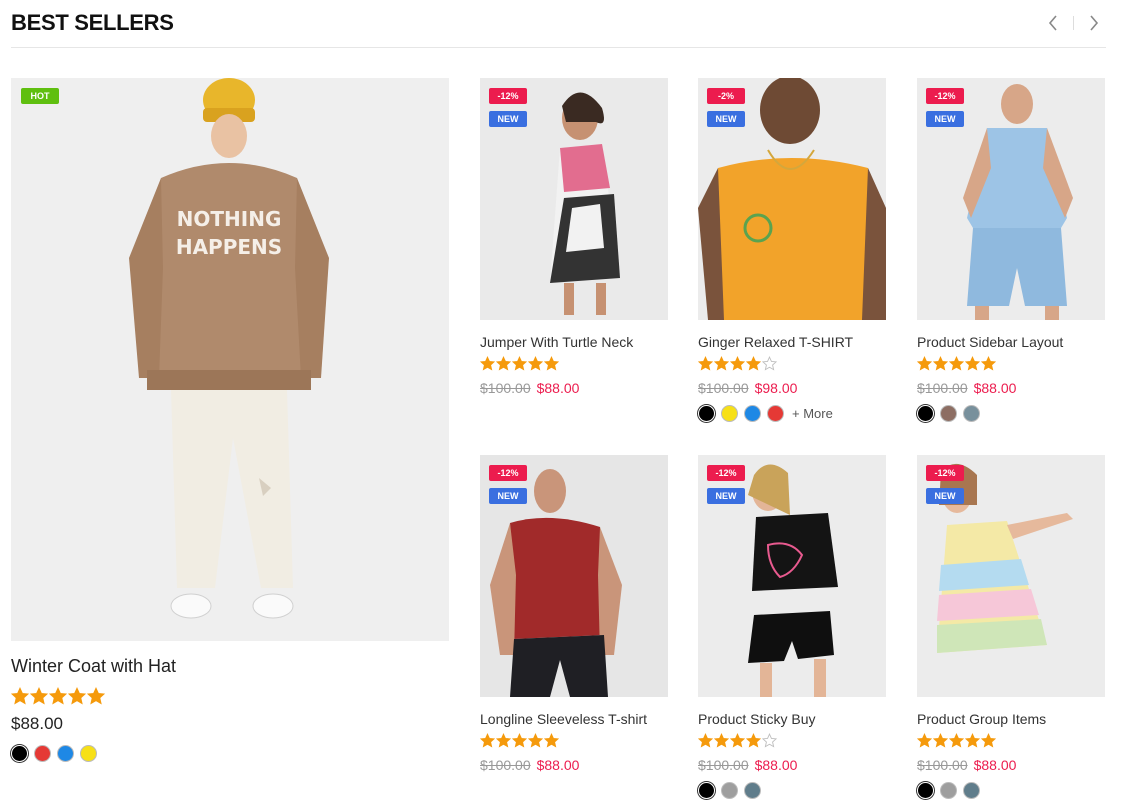 Image resolution: width=1122 pixels, height=809 pixels. I want to click on carousel-prev-button, so click(1053, 23).